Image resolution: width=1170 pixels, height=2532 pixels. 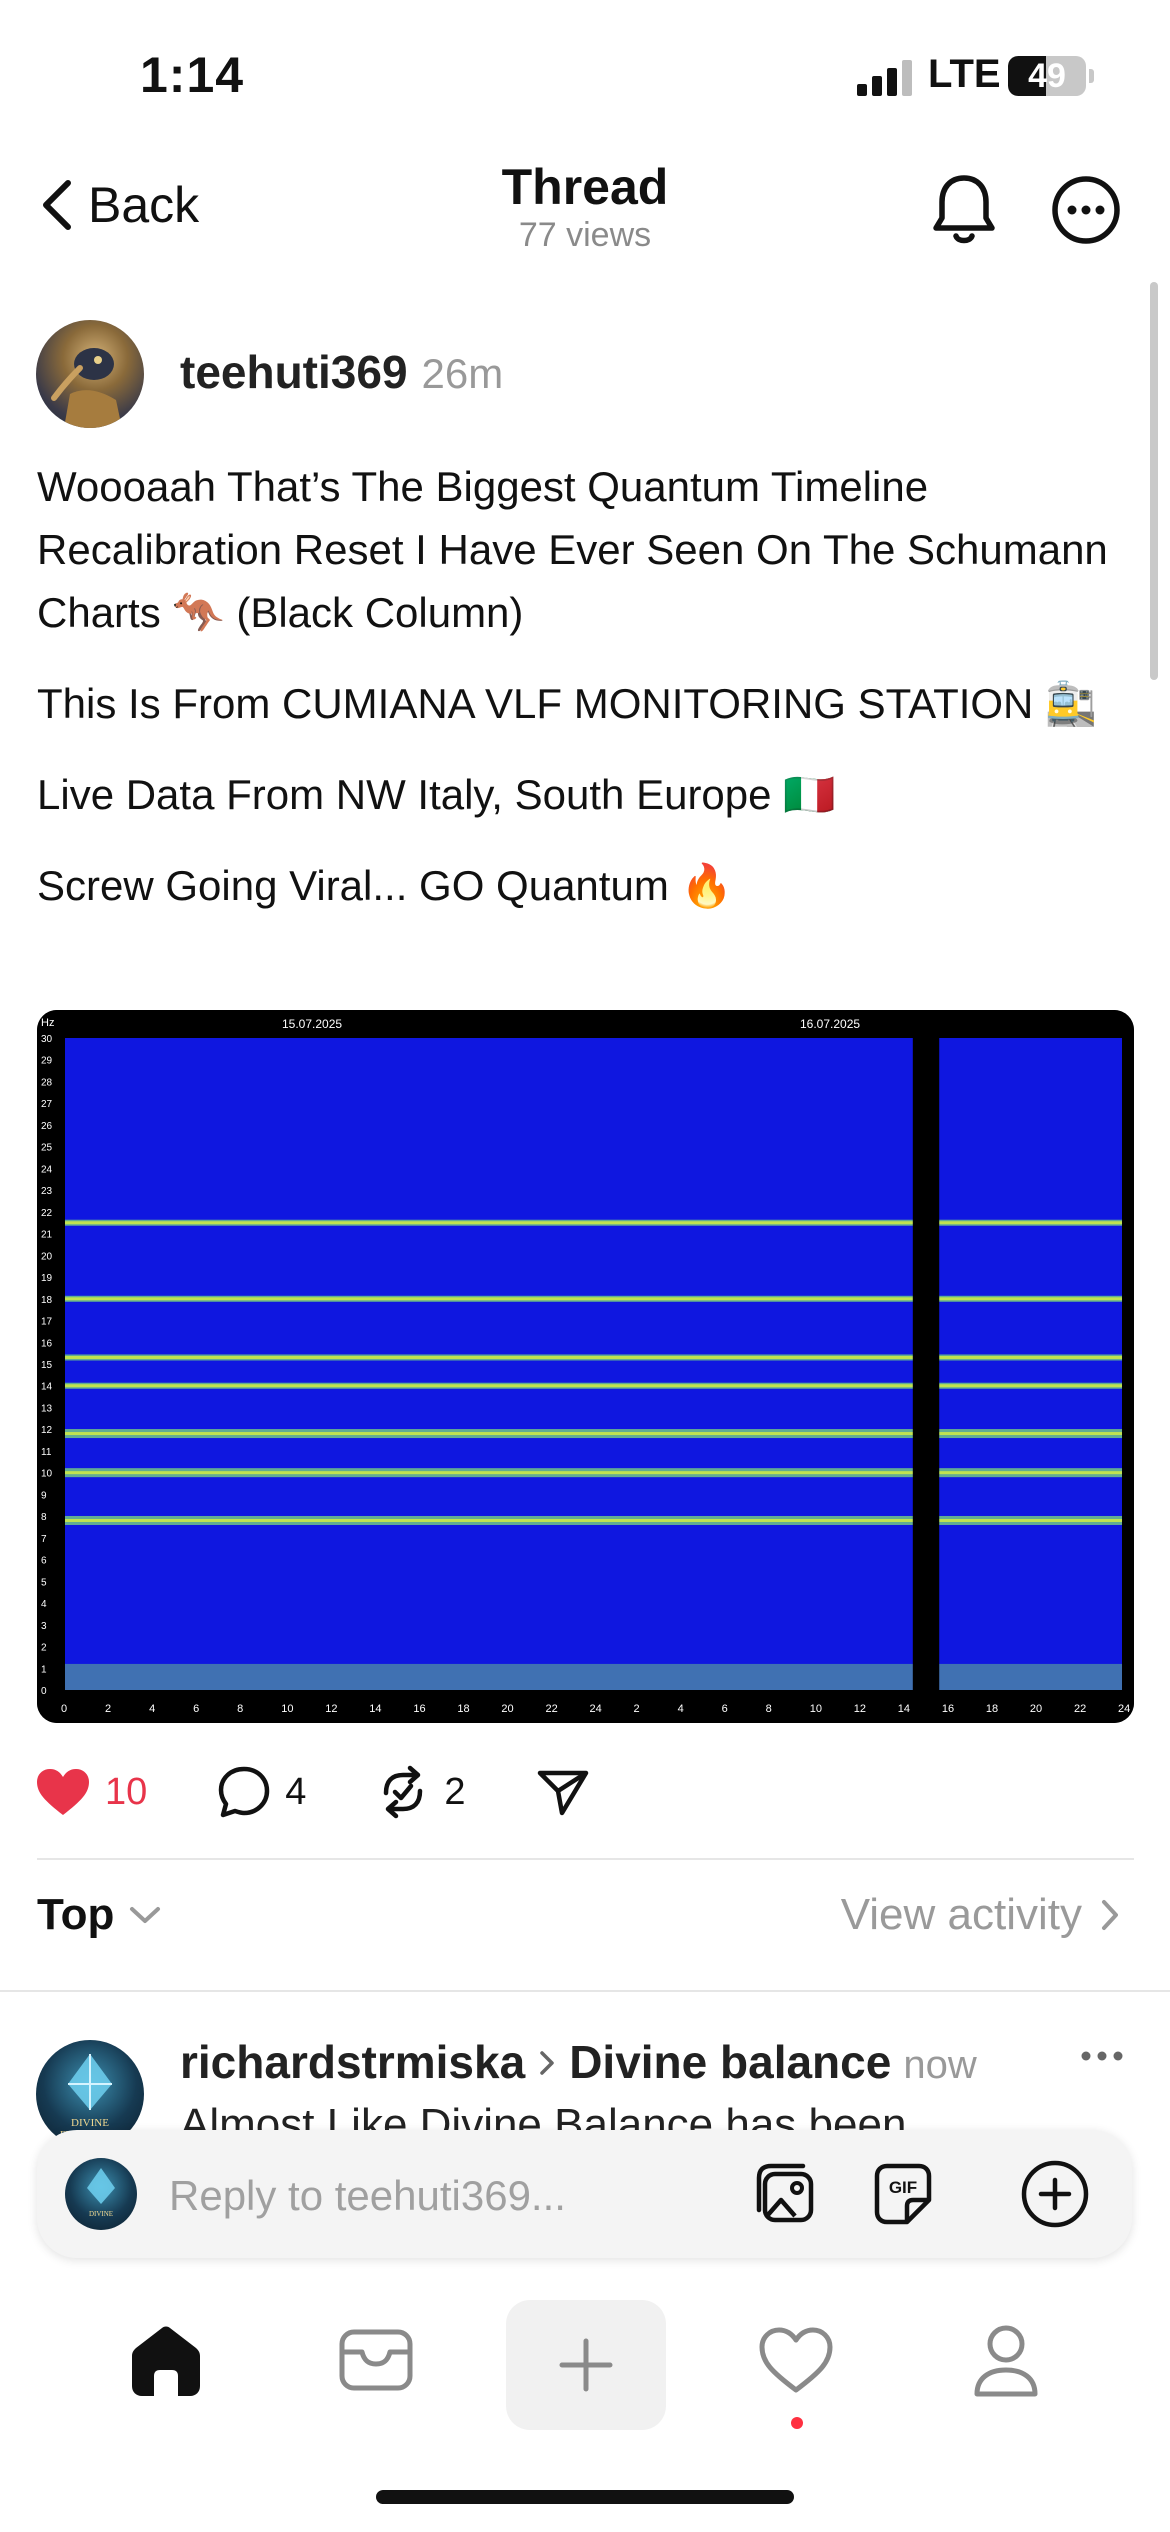 I want to click on y-tick-label: 15, so click(x=47, y=1365).